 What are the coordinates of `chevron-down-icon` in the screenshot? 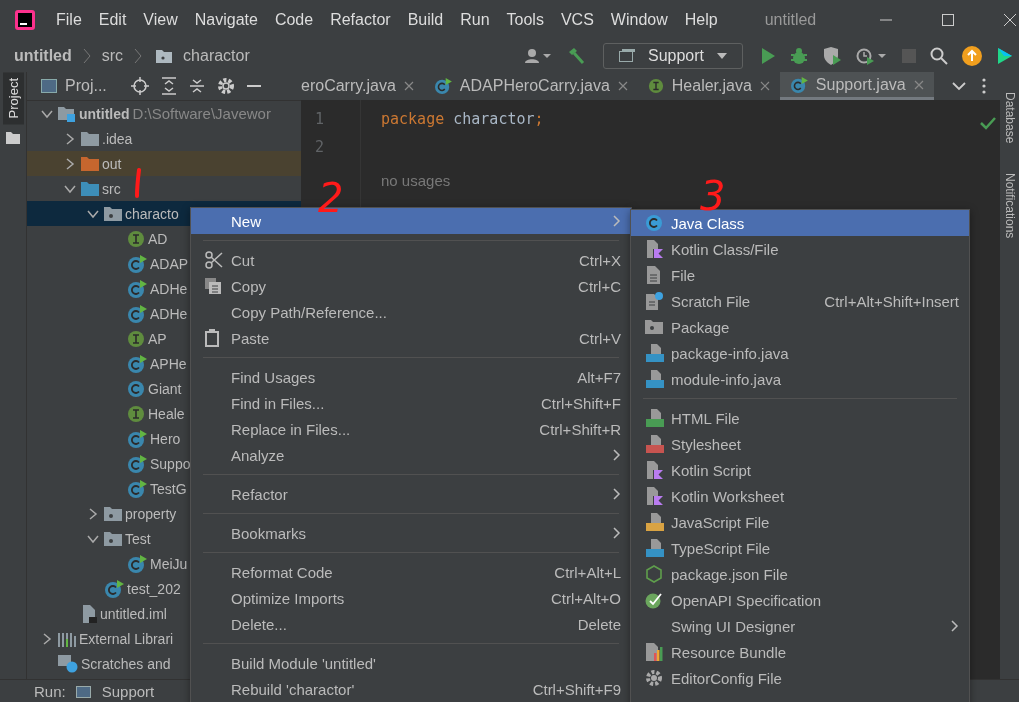 It's located at (959, 86).